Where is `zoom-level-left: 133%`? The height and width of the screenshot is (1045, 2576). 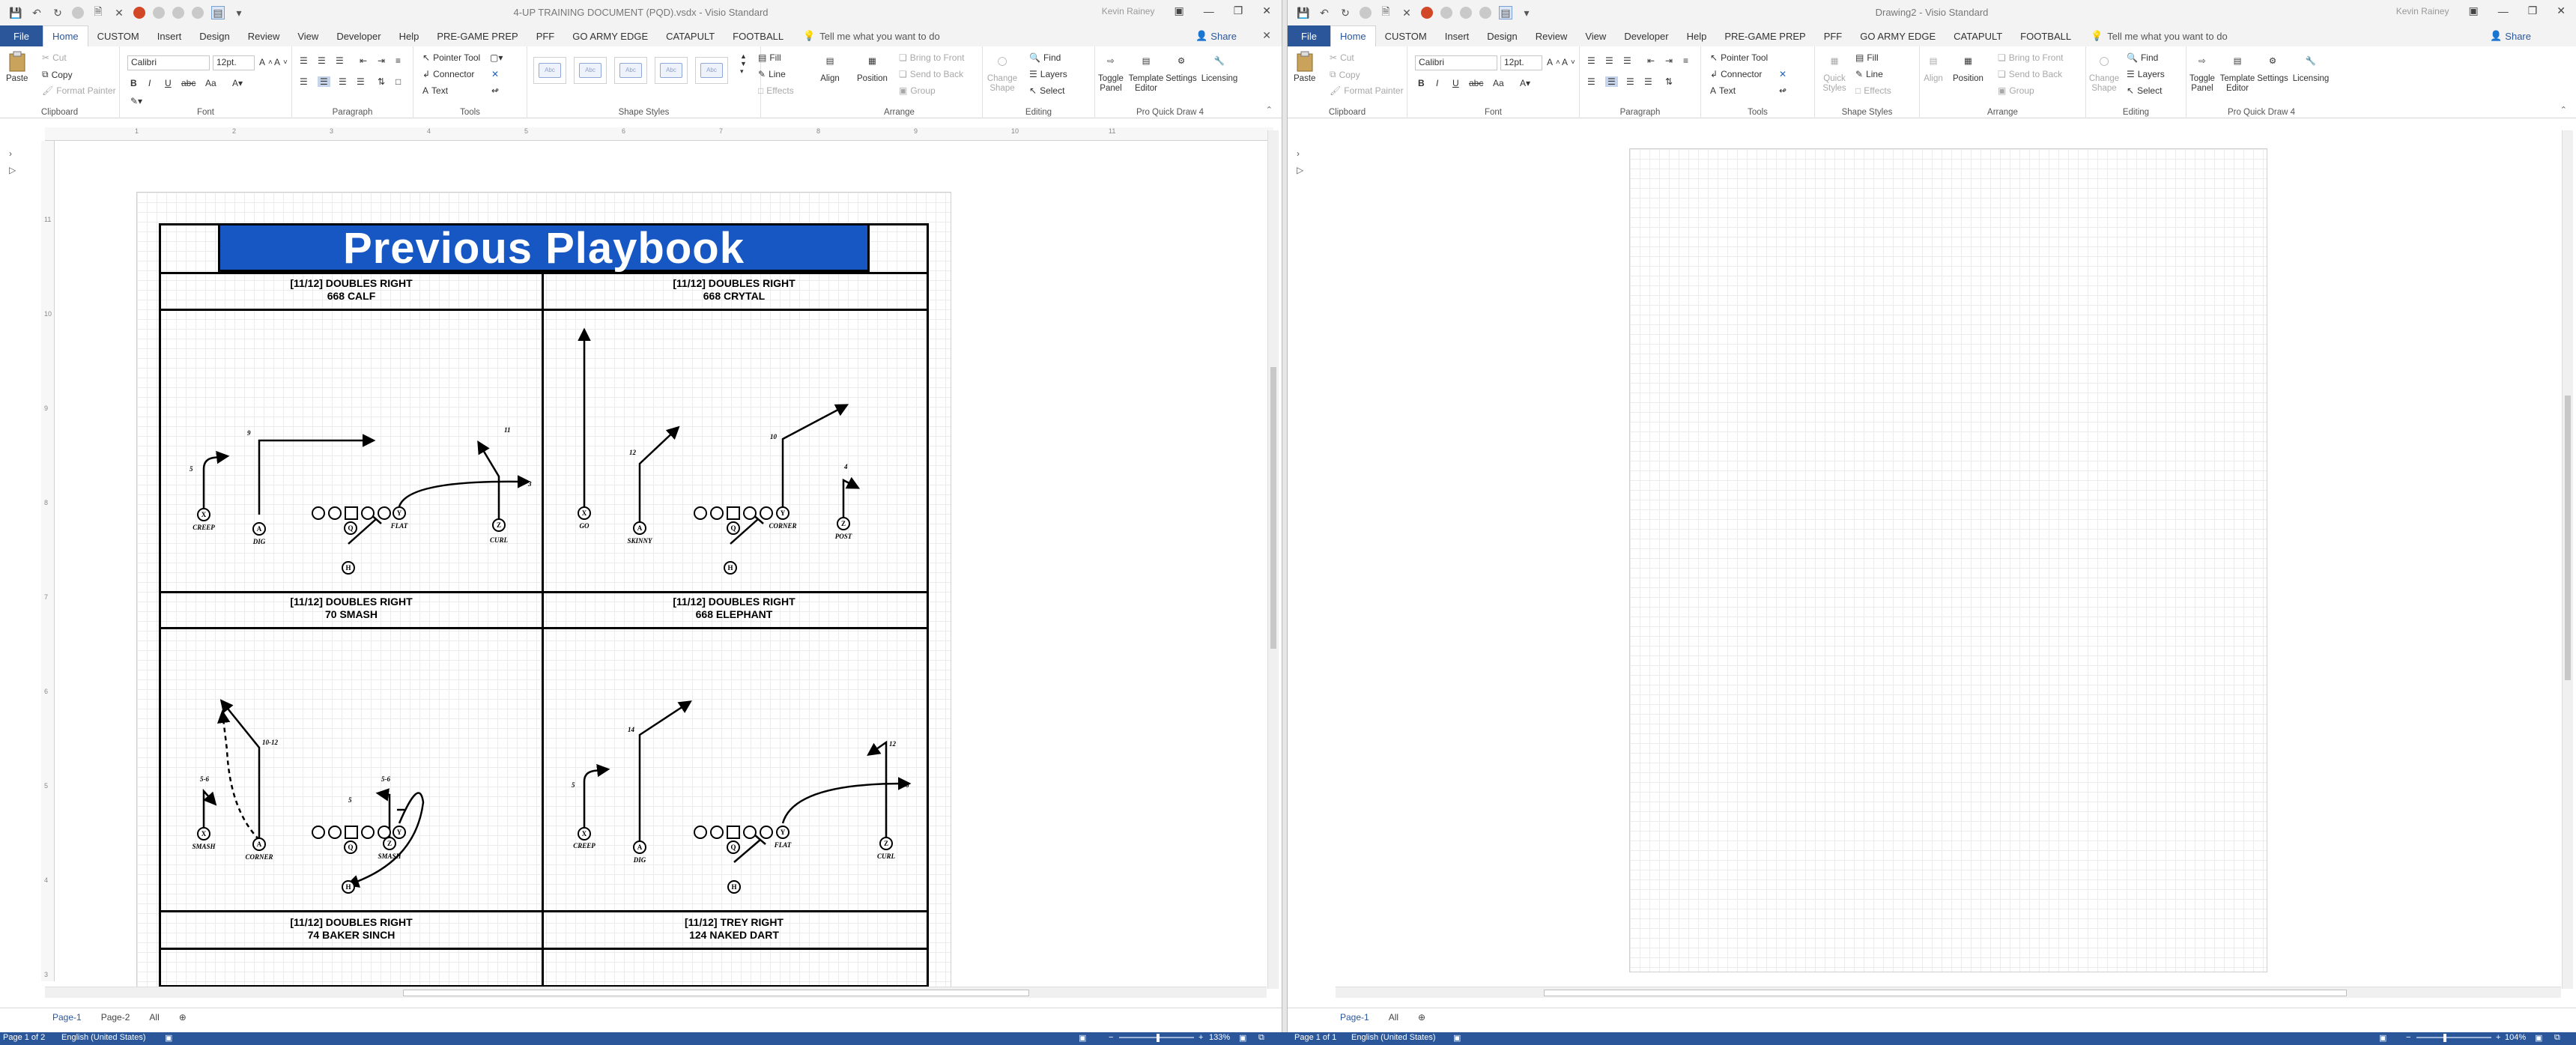 zoom-level-left: 133% is located at coordinates (1219, 1037).